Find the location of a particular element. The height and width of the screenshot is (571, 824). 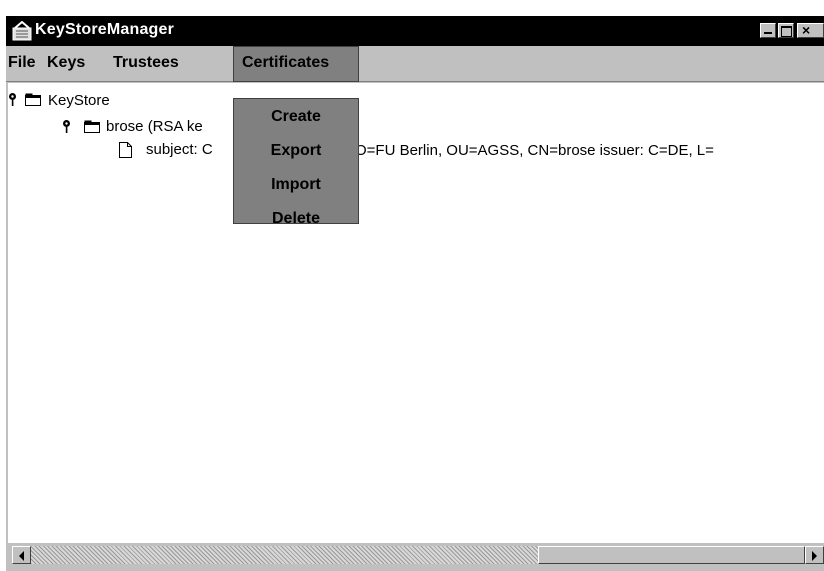

scroll-left-button is located at coordinates (21, 555).